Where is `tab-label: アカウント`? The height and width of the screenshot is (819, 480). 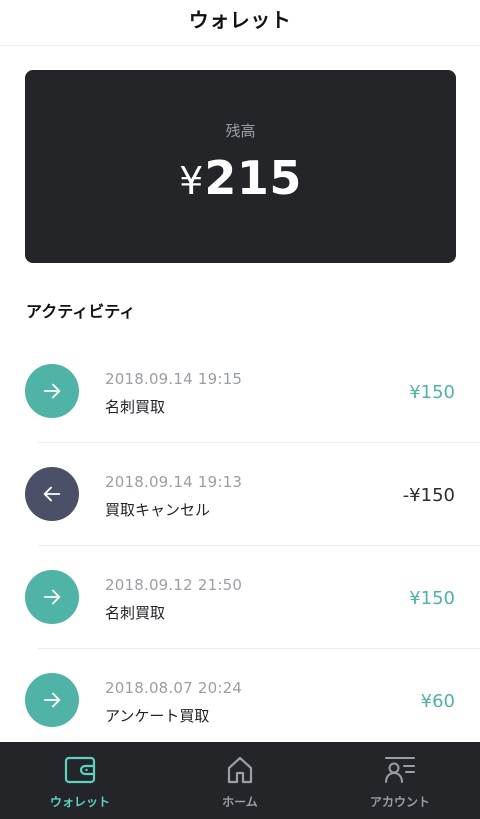
tab-label: アカウント is located at coordinates (399, 802).